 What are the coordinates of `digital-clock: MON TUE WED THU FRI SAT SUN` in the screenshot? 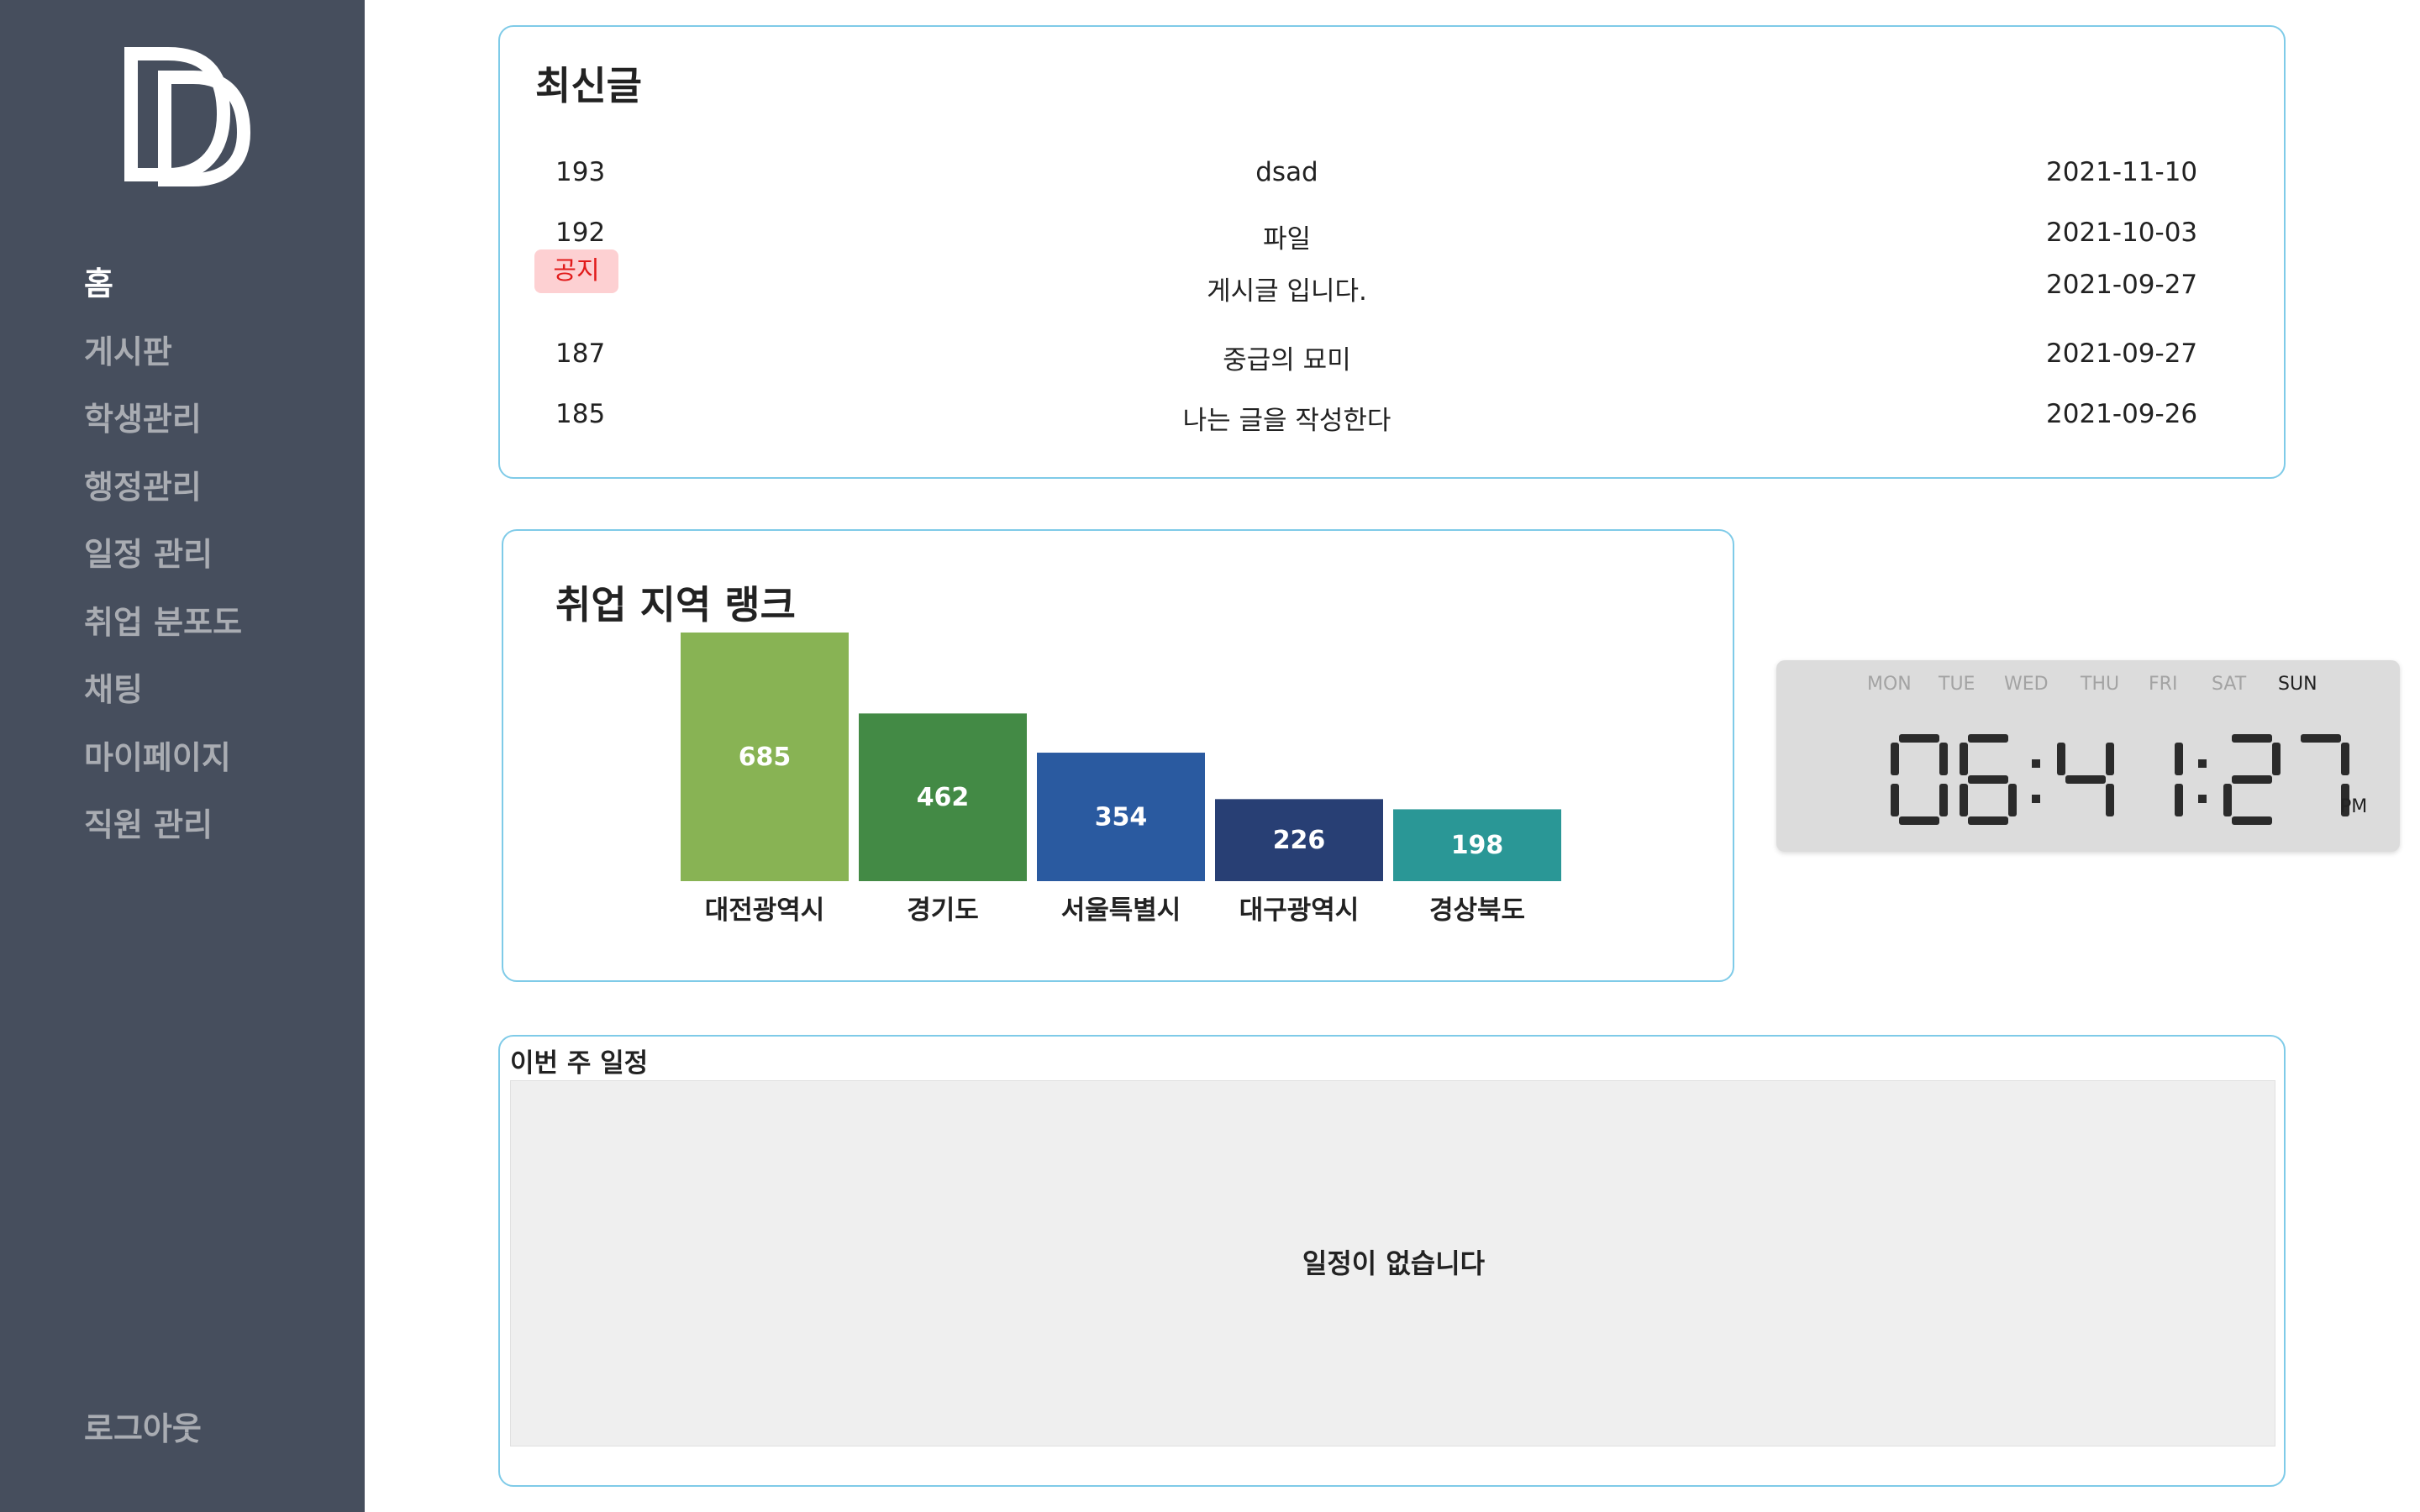 It's located at (2088, 756).